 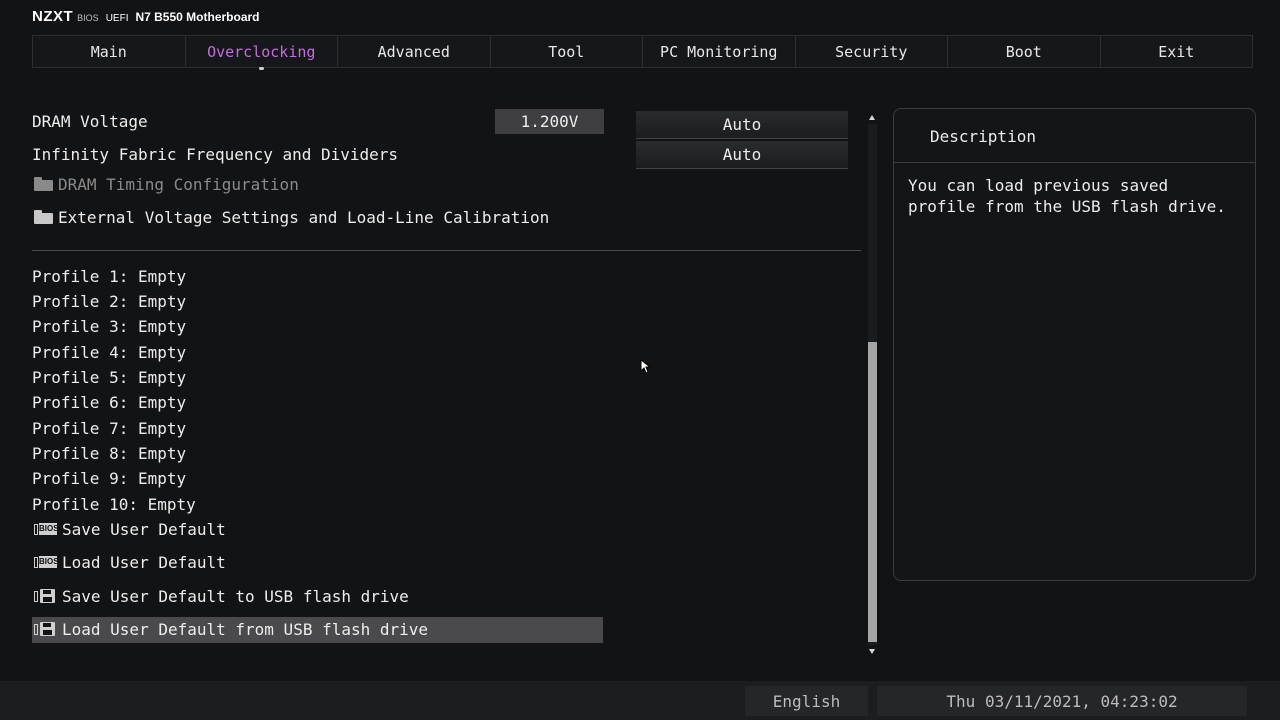 What do you see at coordinates (144, 562) in the screenshot?
I see `load-user-default-label: Load User Default` at bounding box center [144, 562].